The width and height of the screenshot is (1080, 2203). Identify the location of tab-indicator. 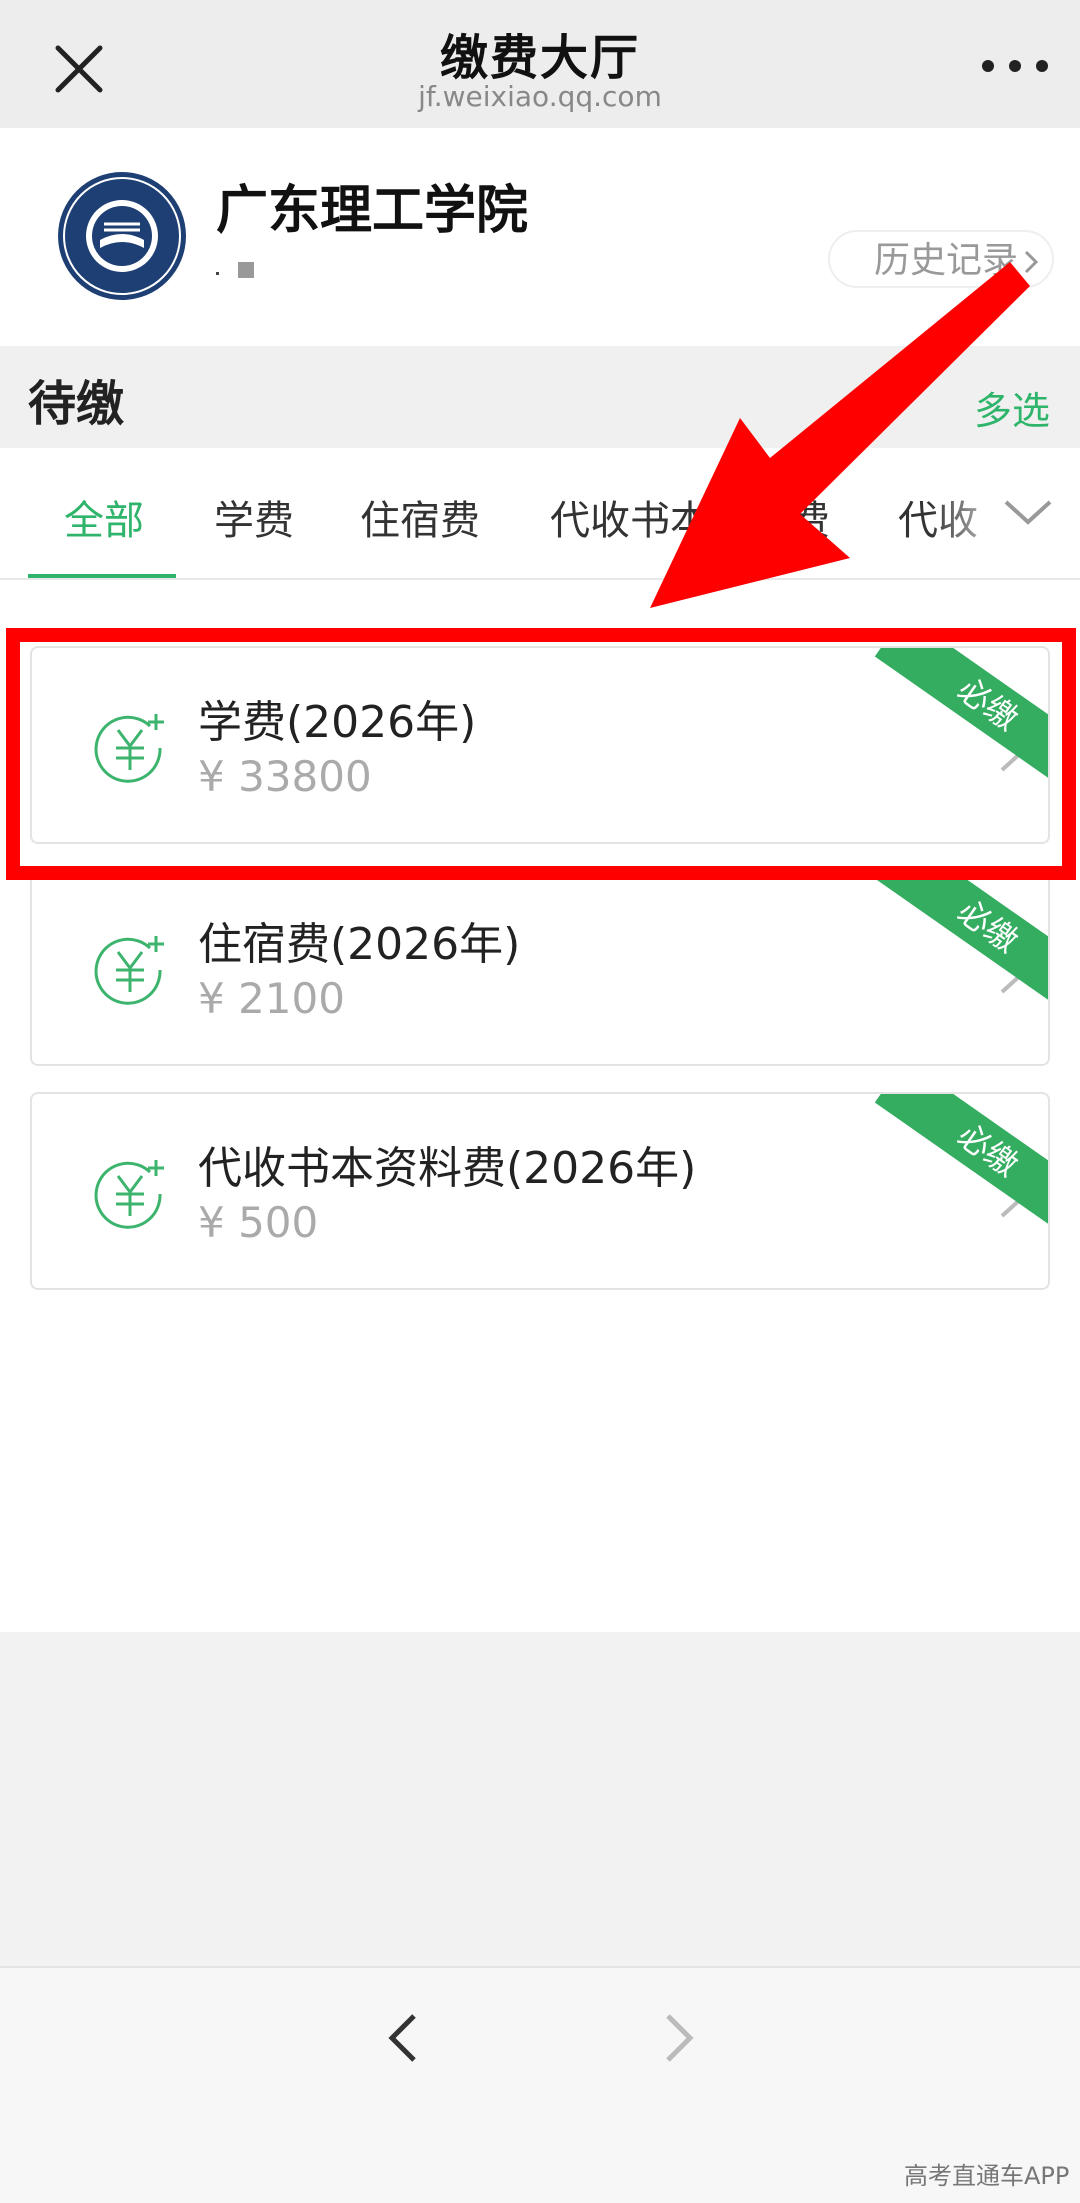
(102, 576).